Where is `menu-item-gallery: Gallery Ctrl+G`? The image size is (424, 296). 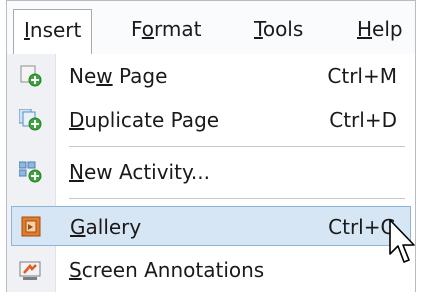 menu-item-gallery: Gallery Ctrl+G is located at coordinates (211, 226).